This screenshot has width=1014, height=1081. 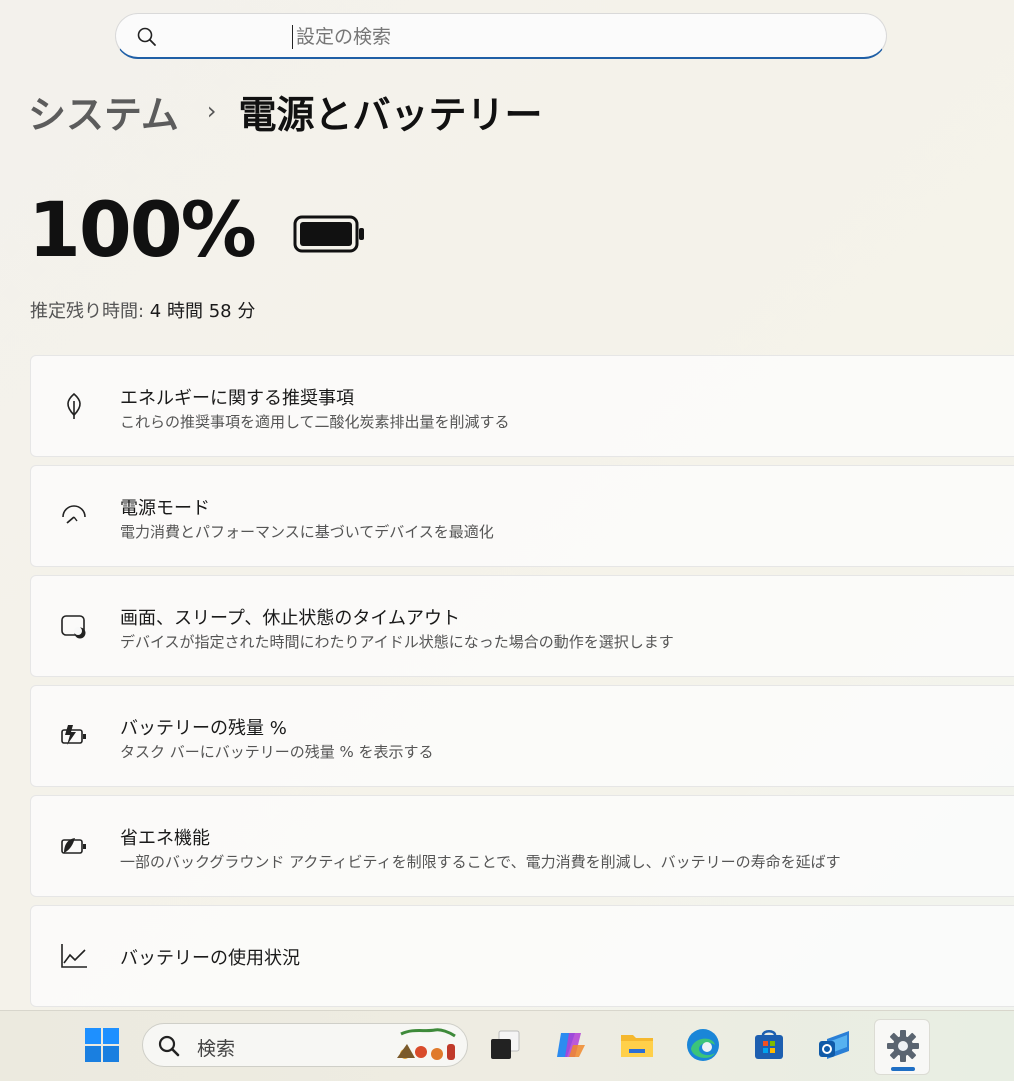 I want to click on settings-search-box, so click(x=501, y=36).